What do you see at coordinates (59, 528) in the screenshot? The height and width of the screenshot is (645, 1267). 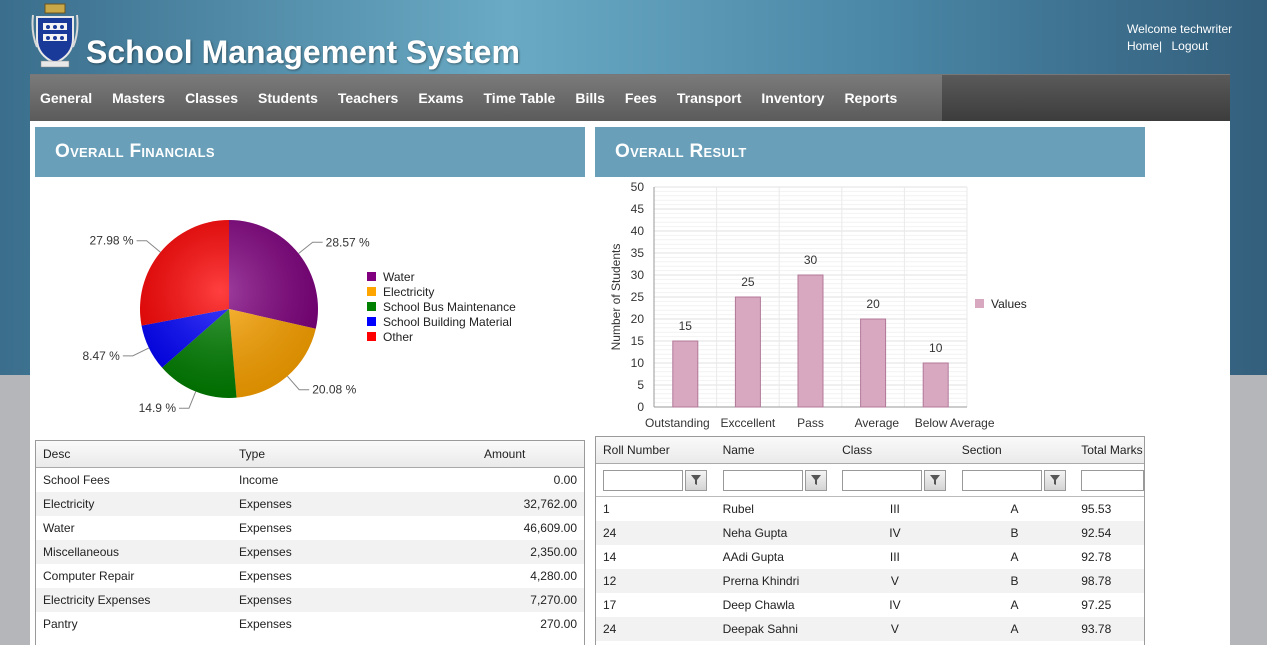 I see `cell-desc: Water` at bounding box center [59, 528].